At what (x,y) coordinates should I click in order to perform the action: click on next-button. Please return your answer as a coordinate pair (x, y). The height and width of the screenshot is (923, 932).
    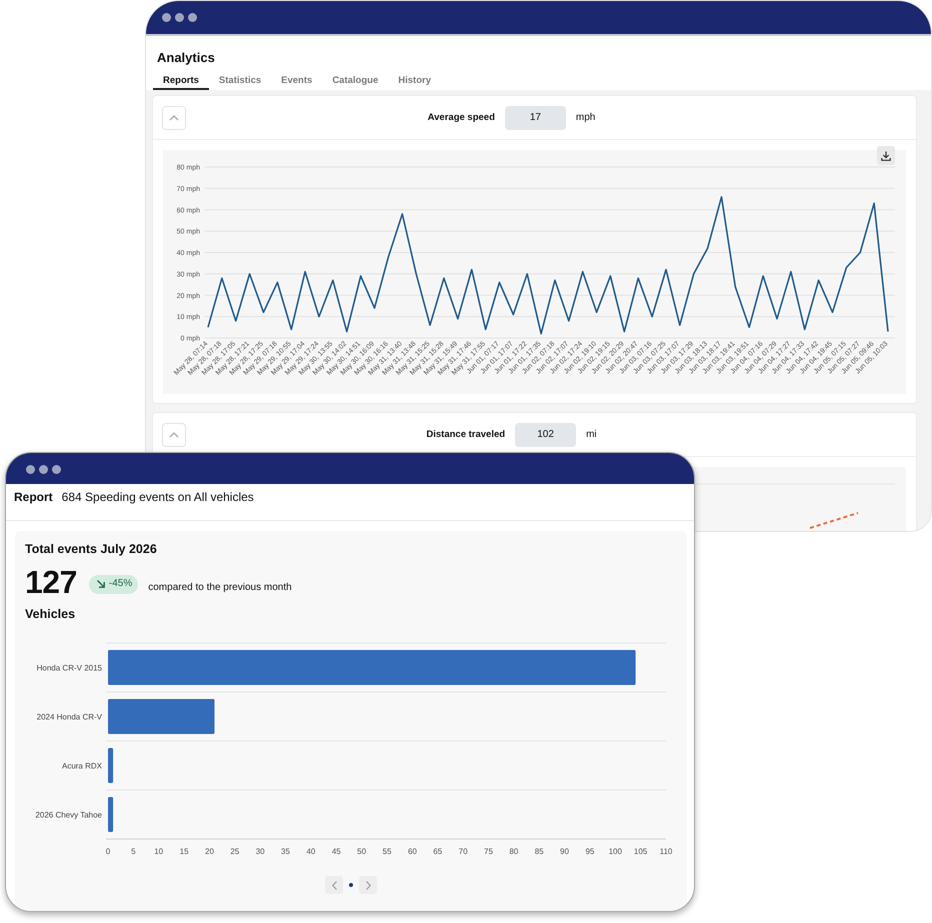
    Looking at the image, I should click on (368, 885).